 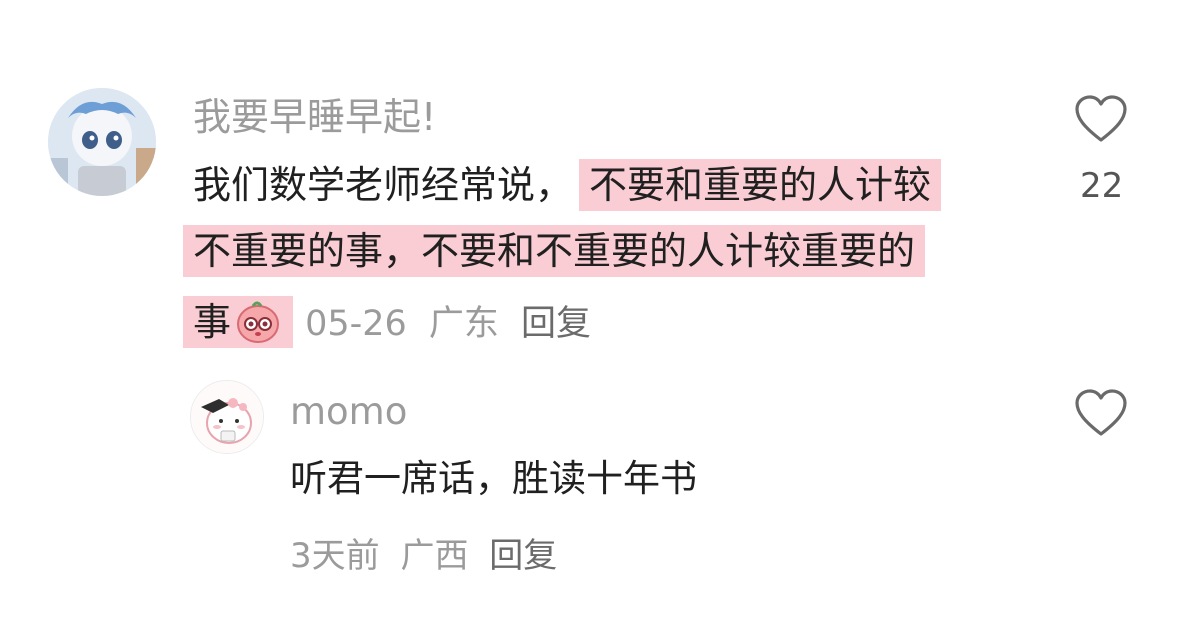 I want to click on reply-meta: 3天前 广西 回复, so click(x=423, y=552).